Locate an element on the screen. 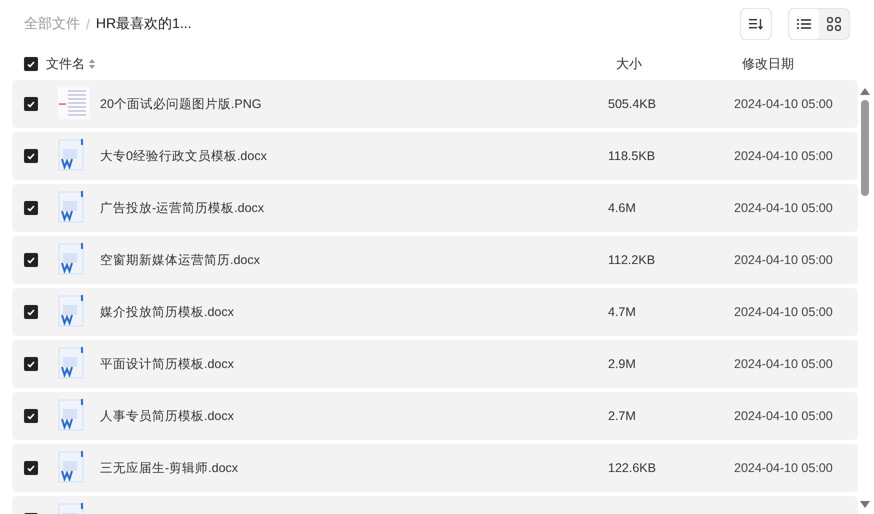  scroll-up-arrow-icon is located at coordinates (865, 91).